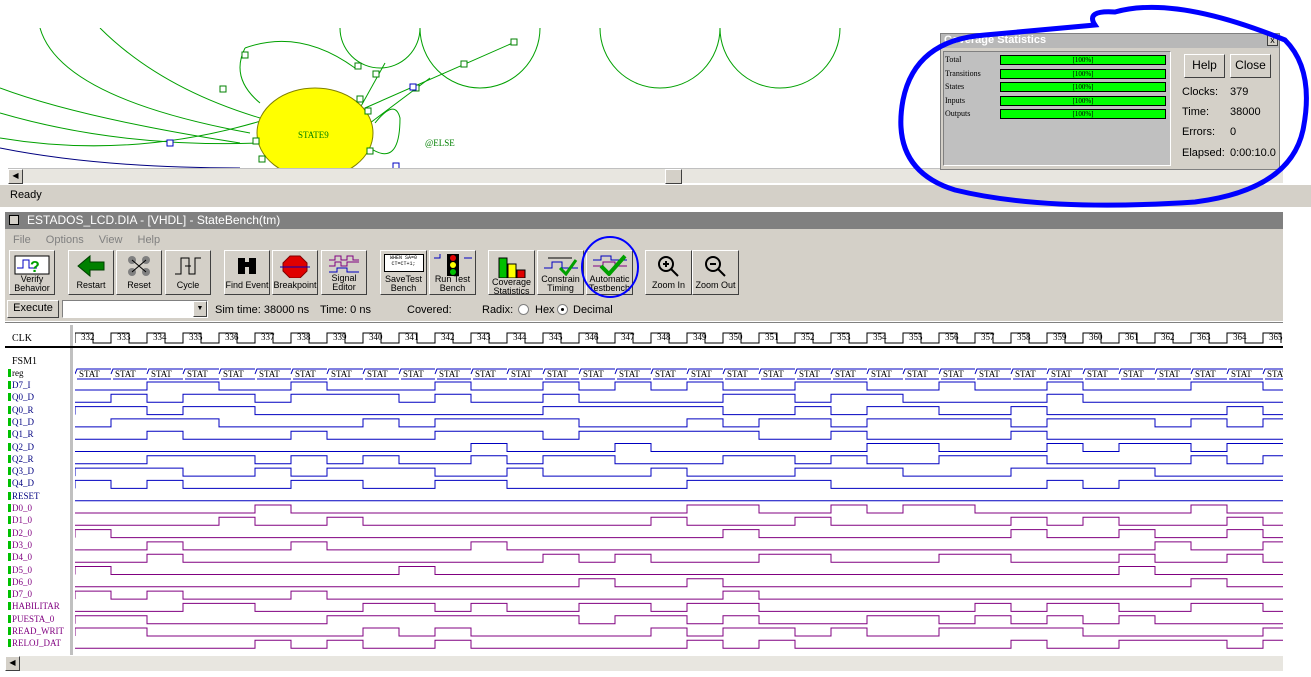 Image resolution: width=1311 pixels, height=677 pixels. Describe the element at coordinates (41, 582) in the screenshot. I see `signal-name: D6_0` at that location.